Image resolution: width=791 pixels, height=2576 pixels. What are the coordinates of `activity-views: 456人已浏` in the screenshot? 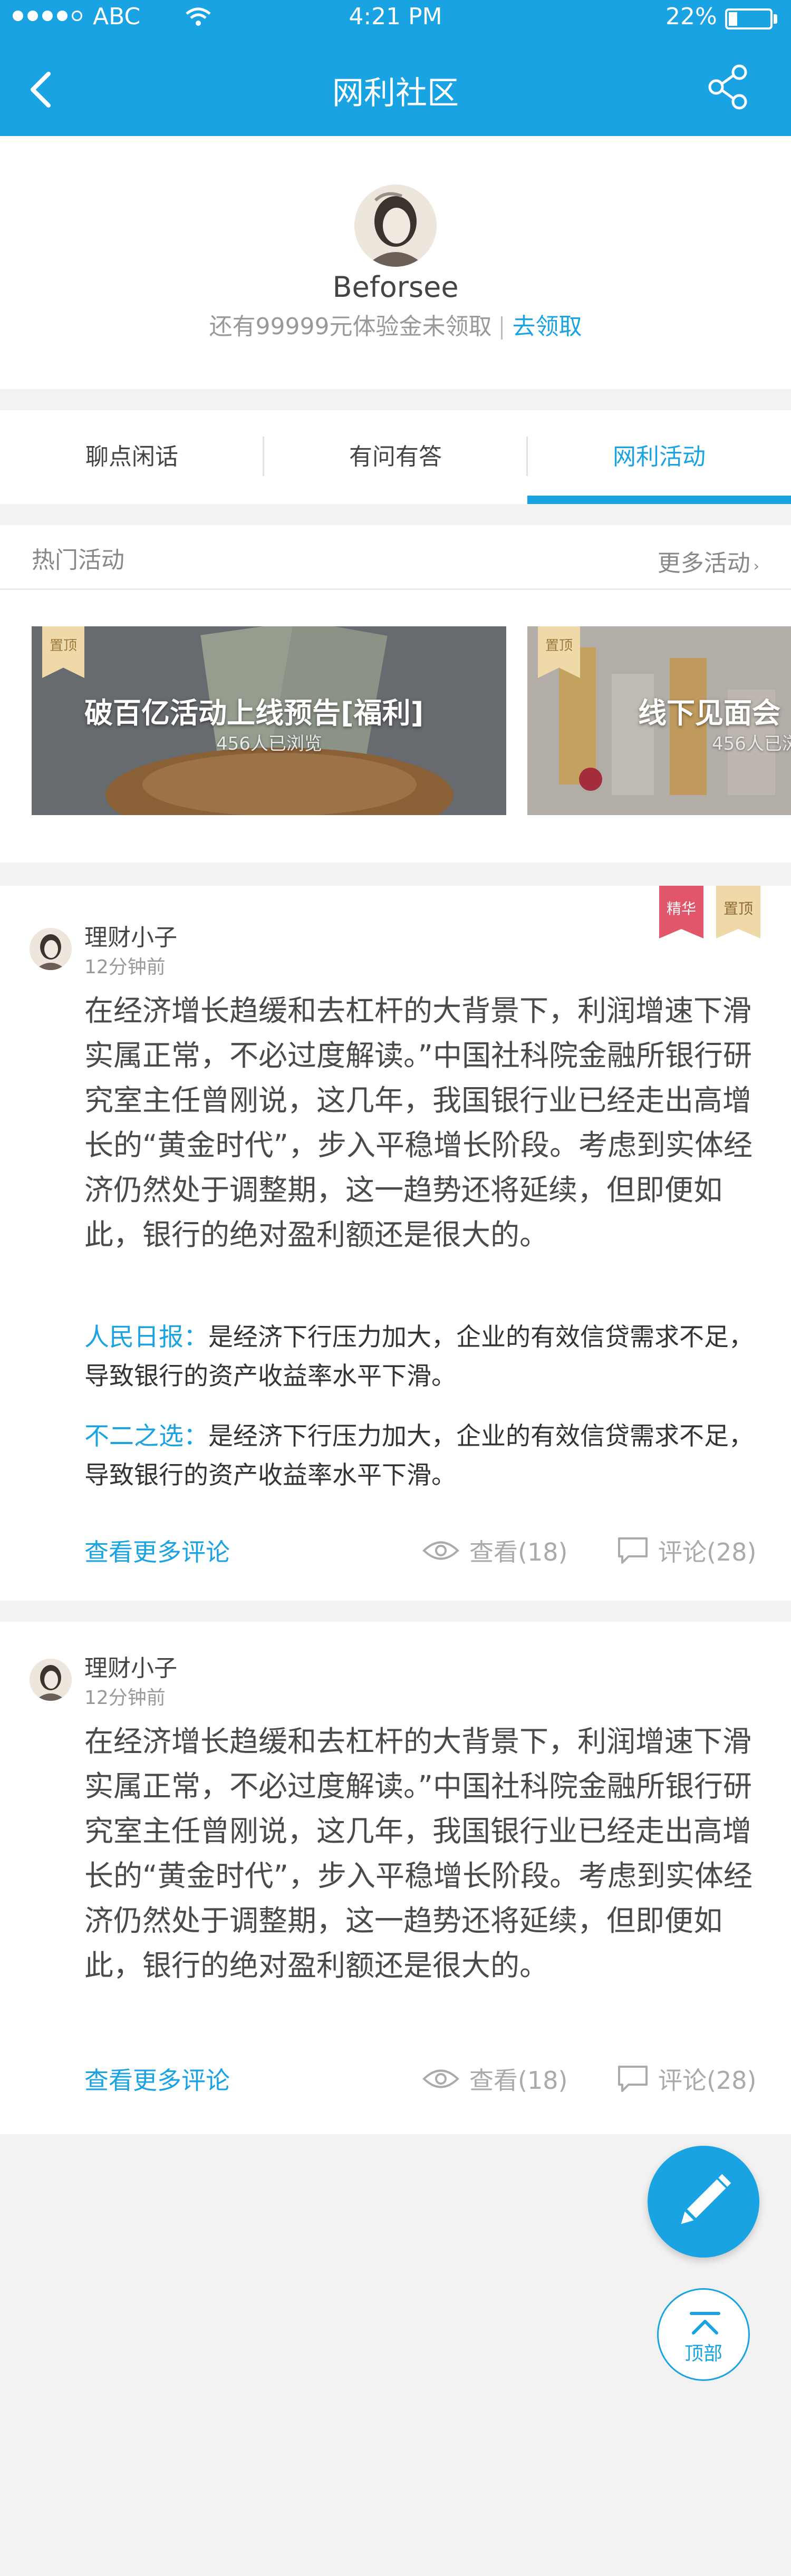 It's located at (751, 743).